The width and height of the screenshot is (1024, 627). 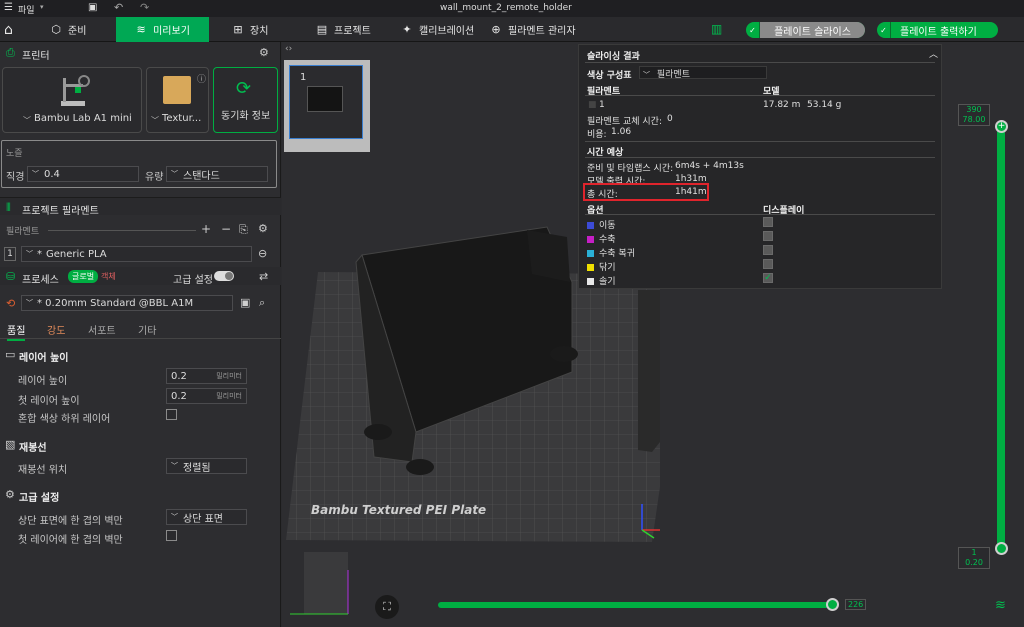 What do you see at coordinates (884, 30) in the screenshot?
I see `print-dropdown-icon: ✓` at bounding box center [884, 30].